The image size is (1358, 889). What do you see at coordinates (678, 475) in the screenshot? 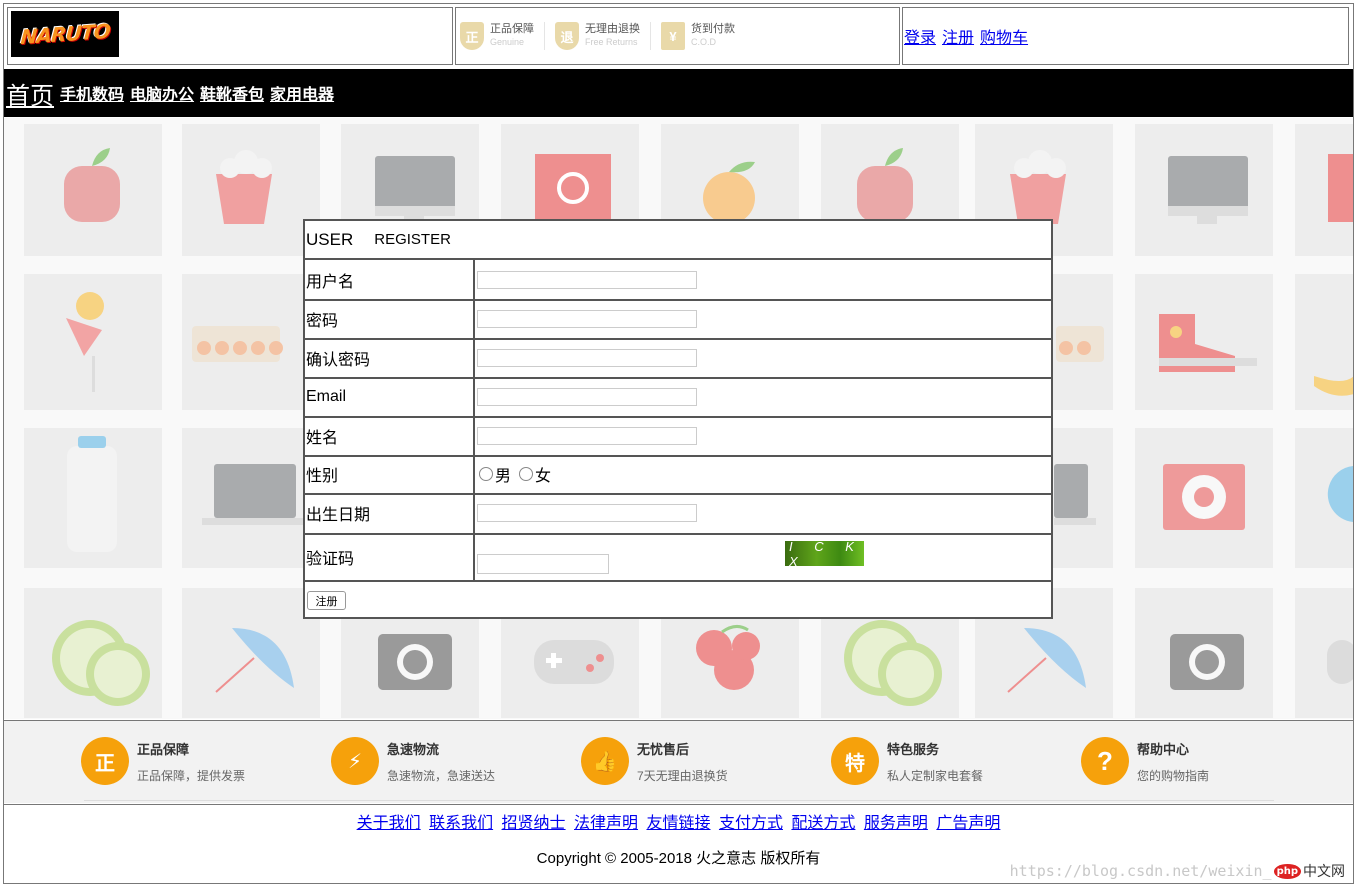
I see `gender-row: 性别 男 女` at bounding box center [678, 475].